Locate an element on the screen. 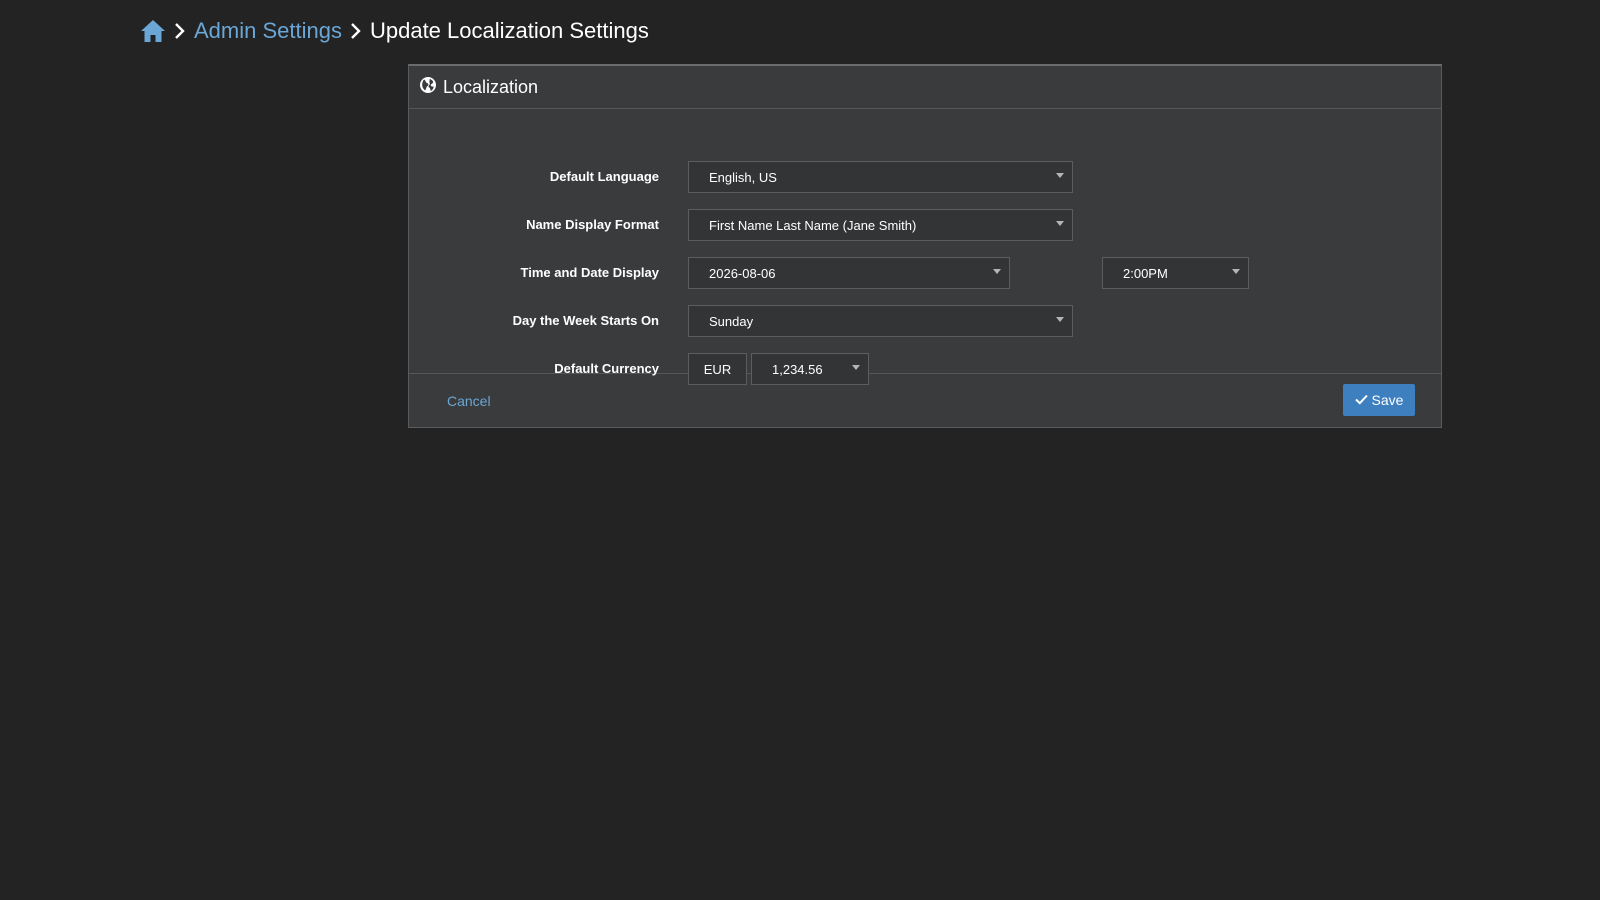 This screenshot has width=1600, height=900. save-button: Save is located at coordinates (1379, 400).